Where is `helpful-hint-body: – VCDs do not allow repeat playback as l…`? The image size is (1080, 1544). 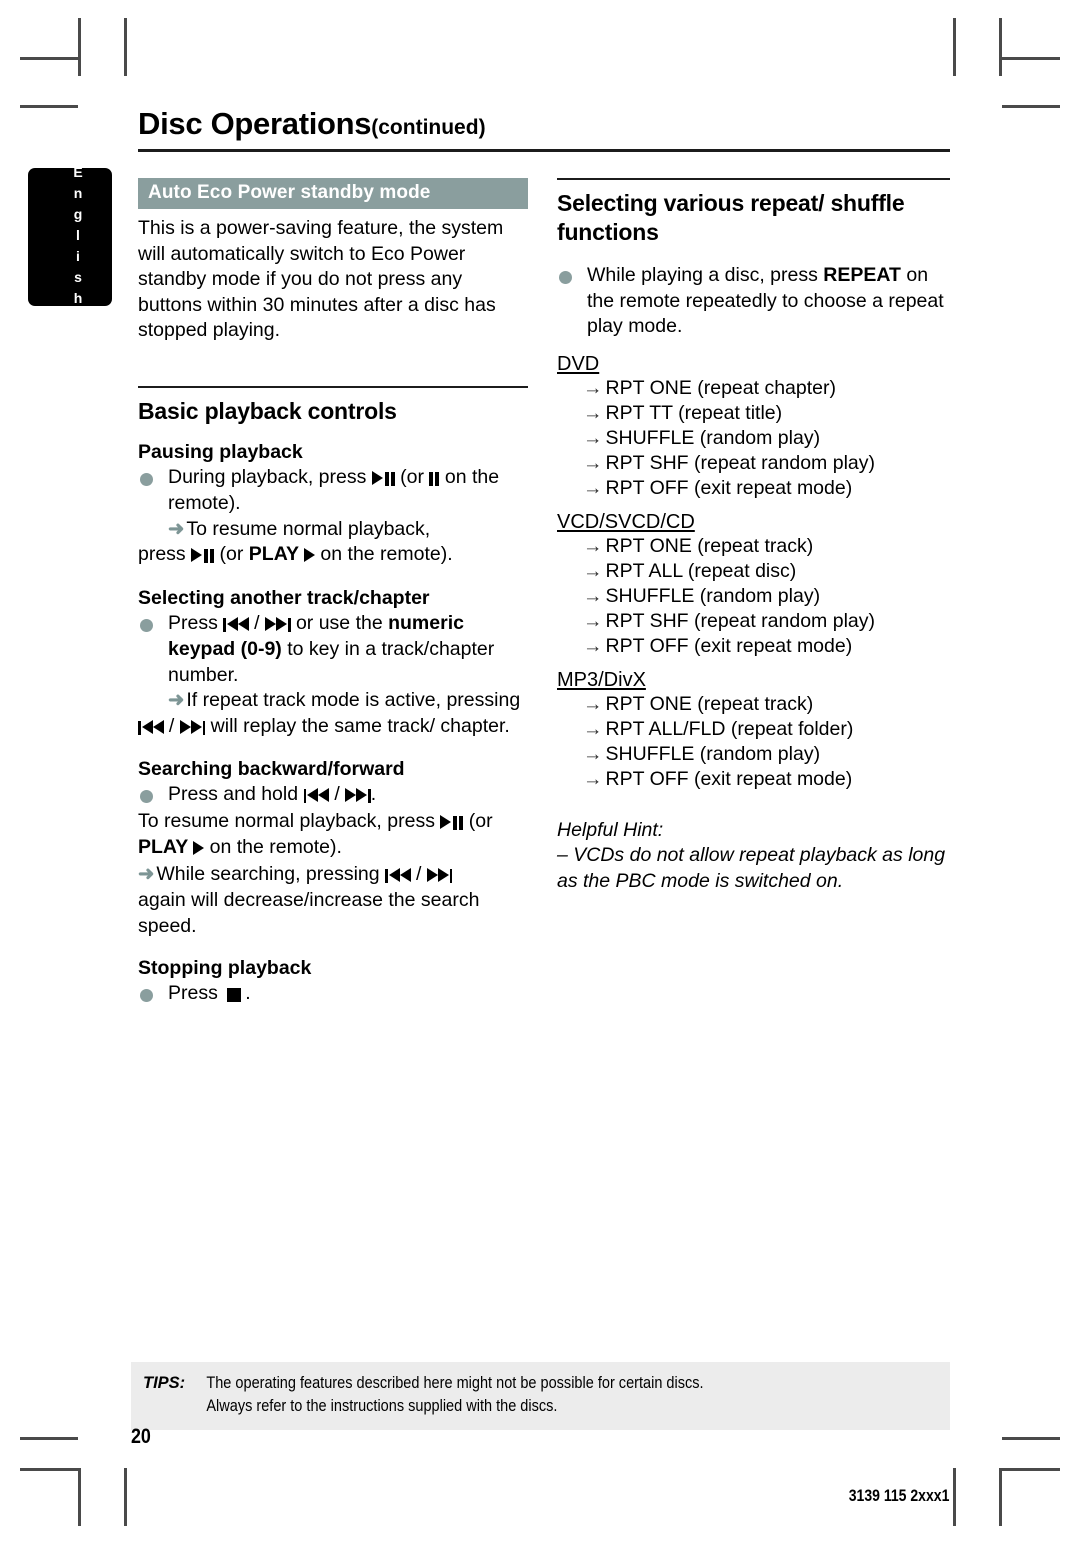 helpful-hint-body: – VCDs do not allow repeat playback as l… is located at coordinates (751, 868).